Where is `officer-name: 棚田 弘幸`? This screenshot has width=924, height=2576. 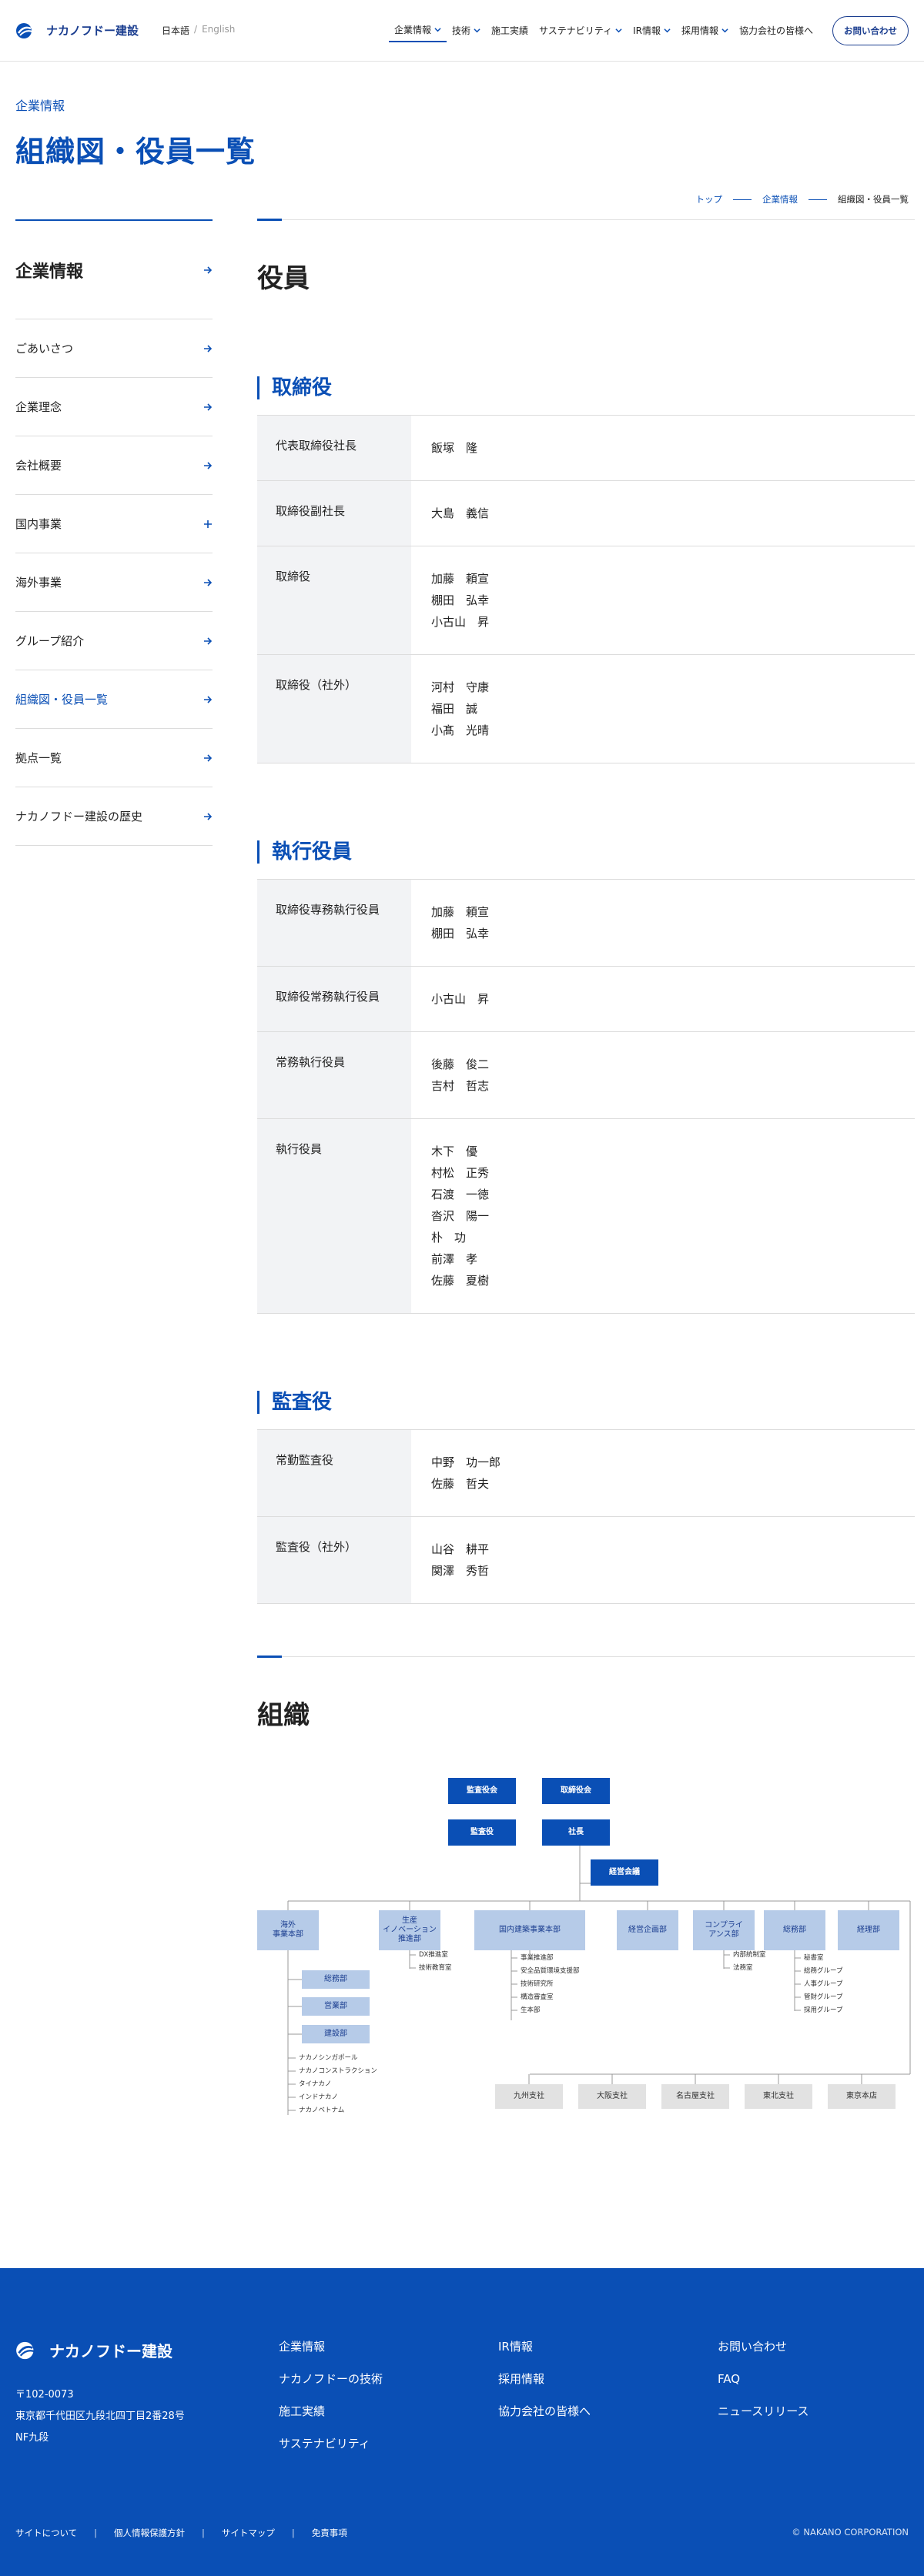
officer-name: 棚田 弘幸 is located at coordinates (461, 600).